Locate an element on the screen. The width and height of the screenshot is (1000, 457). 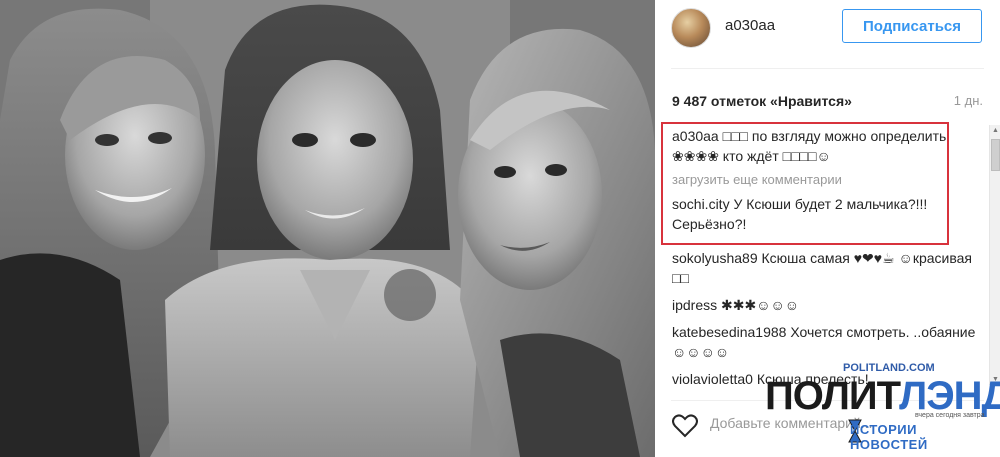
watermark-brand-part1: ПОЛИТ is located at coordinates (832, 396).